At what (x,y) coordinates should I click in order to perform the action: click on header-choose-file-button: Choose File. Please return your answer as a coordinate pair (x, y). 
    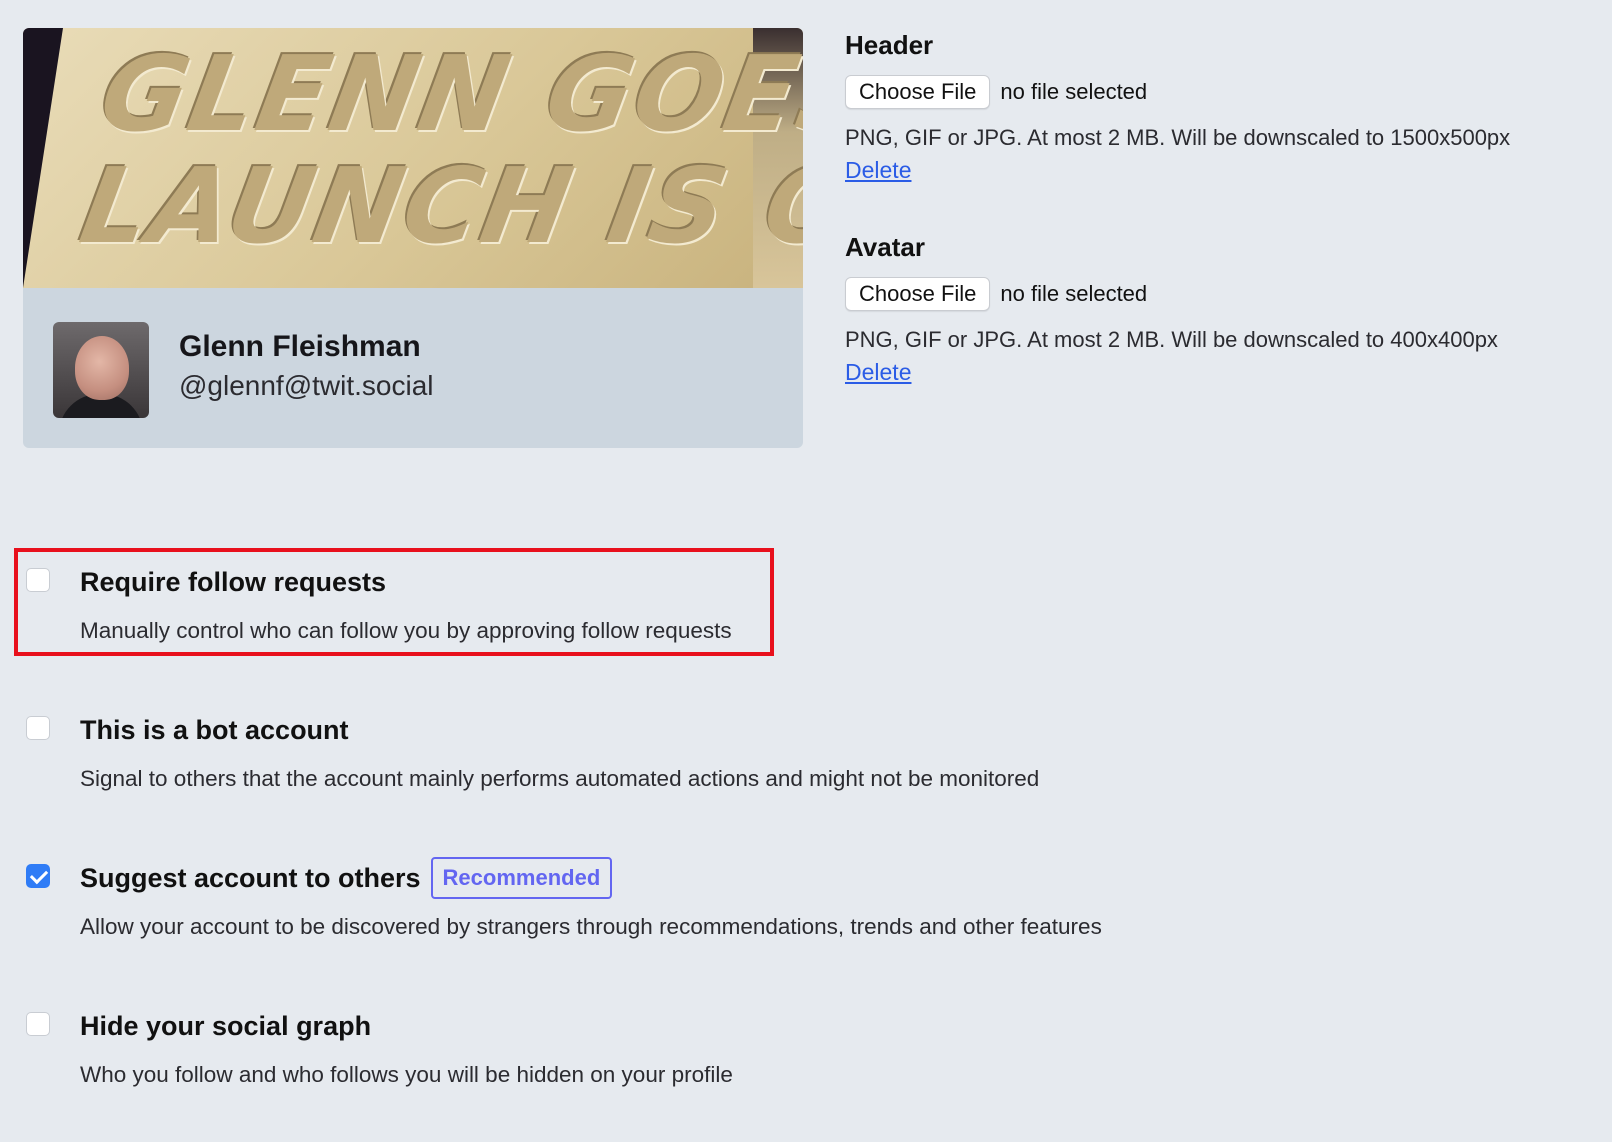
    Looking at the image, I should click on (918, 92).